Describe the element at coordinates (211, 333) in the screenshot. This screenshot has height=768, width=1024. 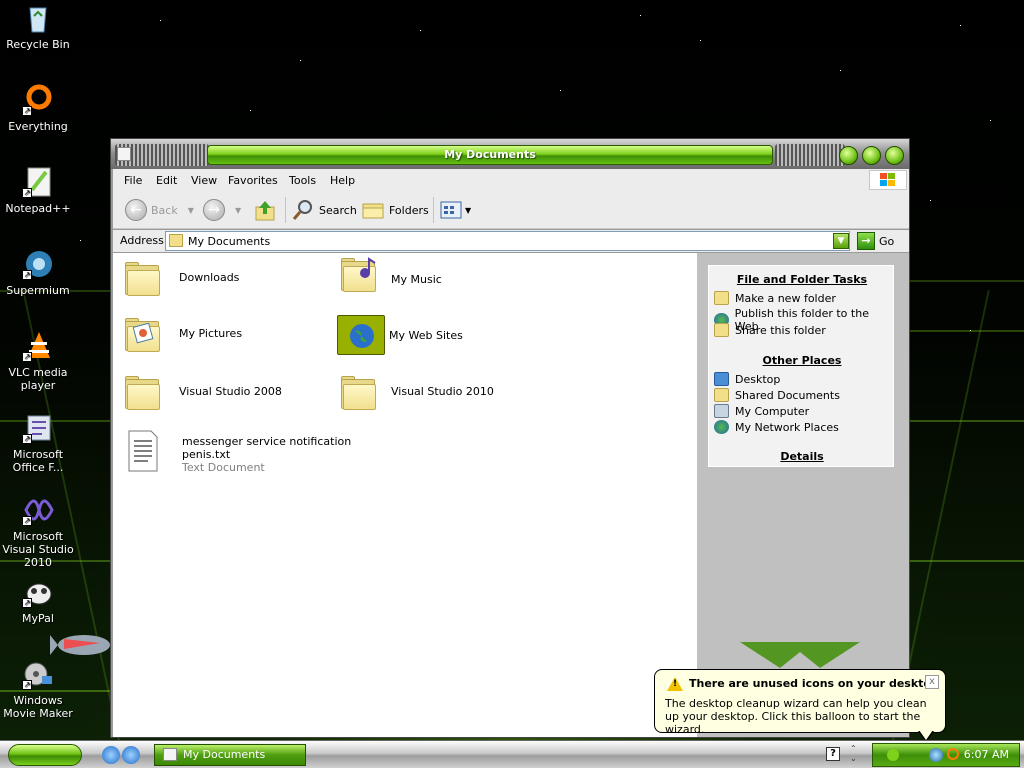
I see `file-item-label: My Pictures` at that location.